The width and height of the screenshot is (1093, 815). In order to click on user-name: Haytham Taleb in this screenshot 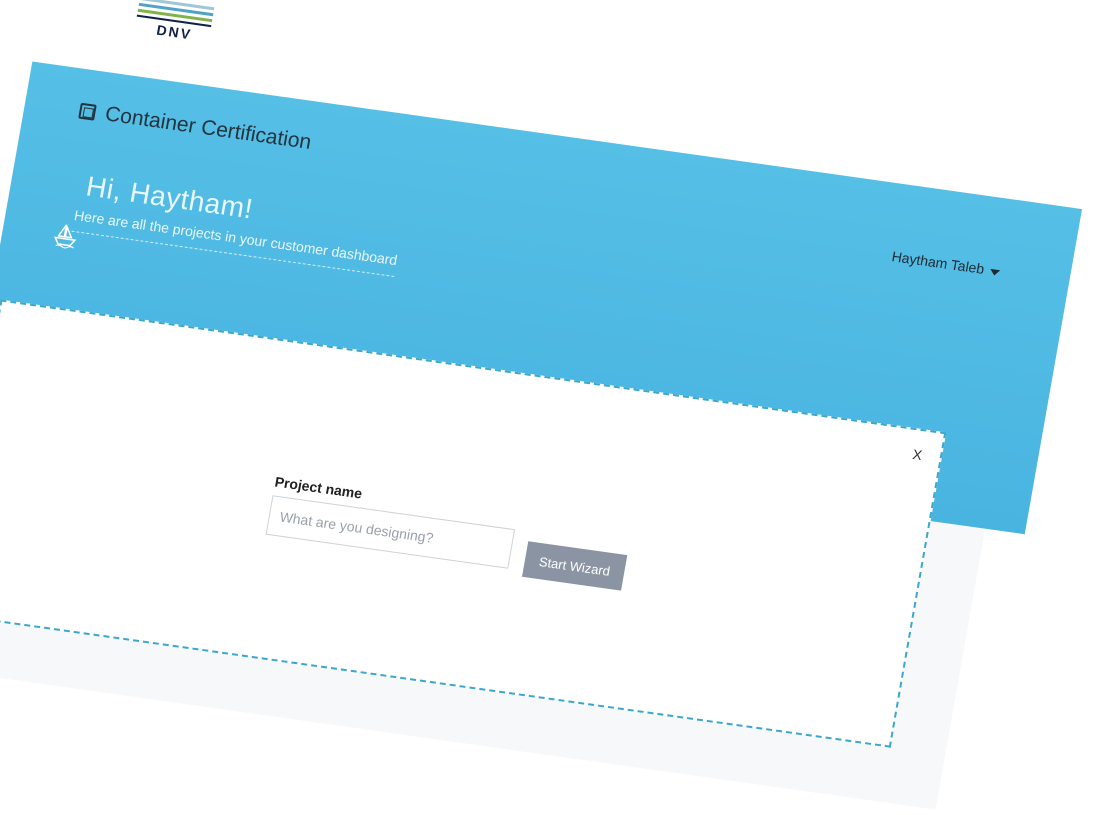, I will do `click(938, 262)`.